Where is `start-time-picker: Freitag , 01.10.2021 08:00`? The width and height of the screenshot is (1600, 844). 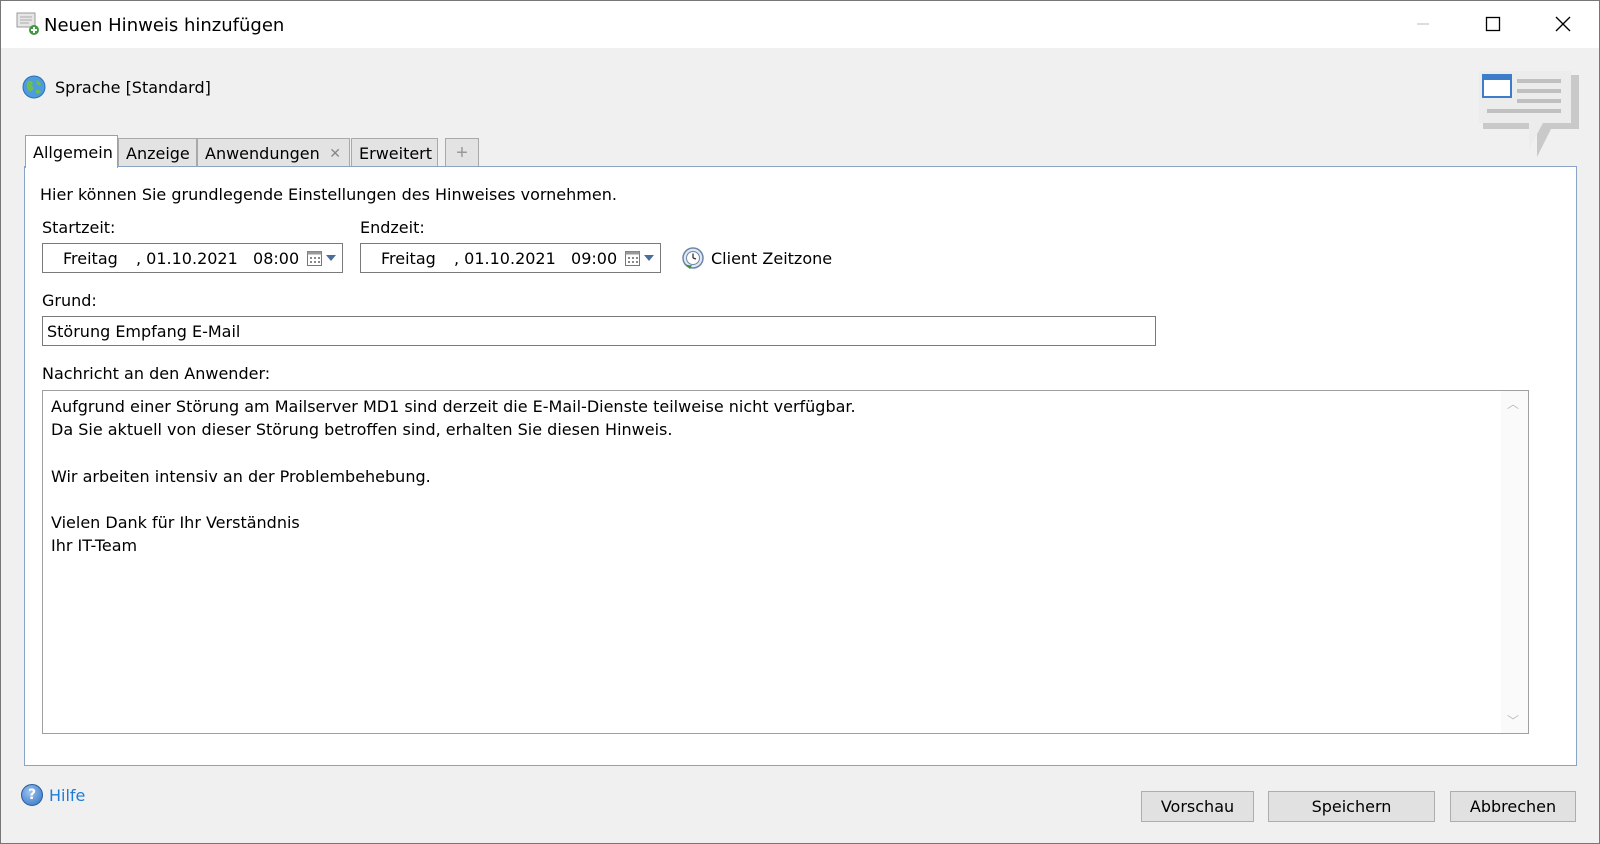 start-time-picker: Freitag , 01.10.2021 08:00 is located at coordinates (192, 258).